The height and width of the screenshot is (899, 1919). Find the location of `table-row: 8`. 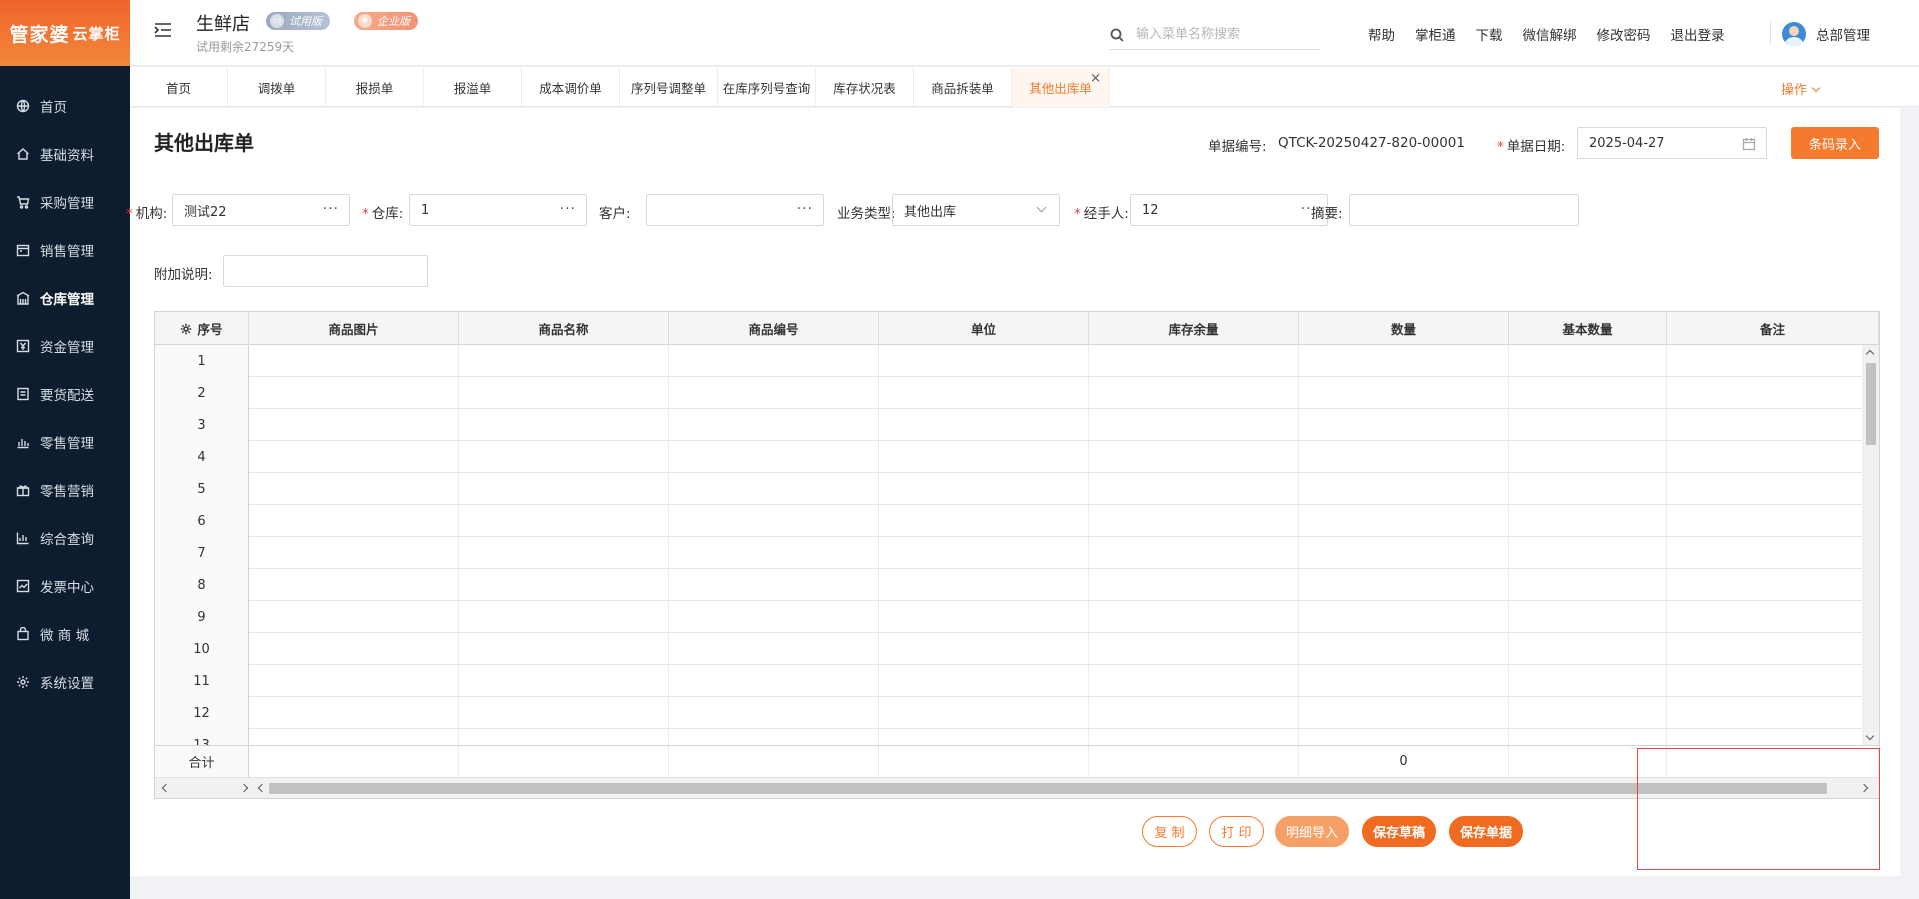

table-row: 8 is located at coordinates (1009, 585).